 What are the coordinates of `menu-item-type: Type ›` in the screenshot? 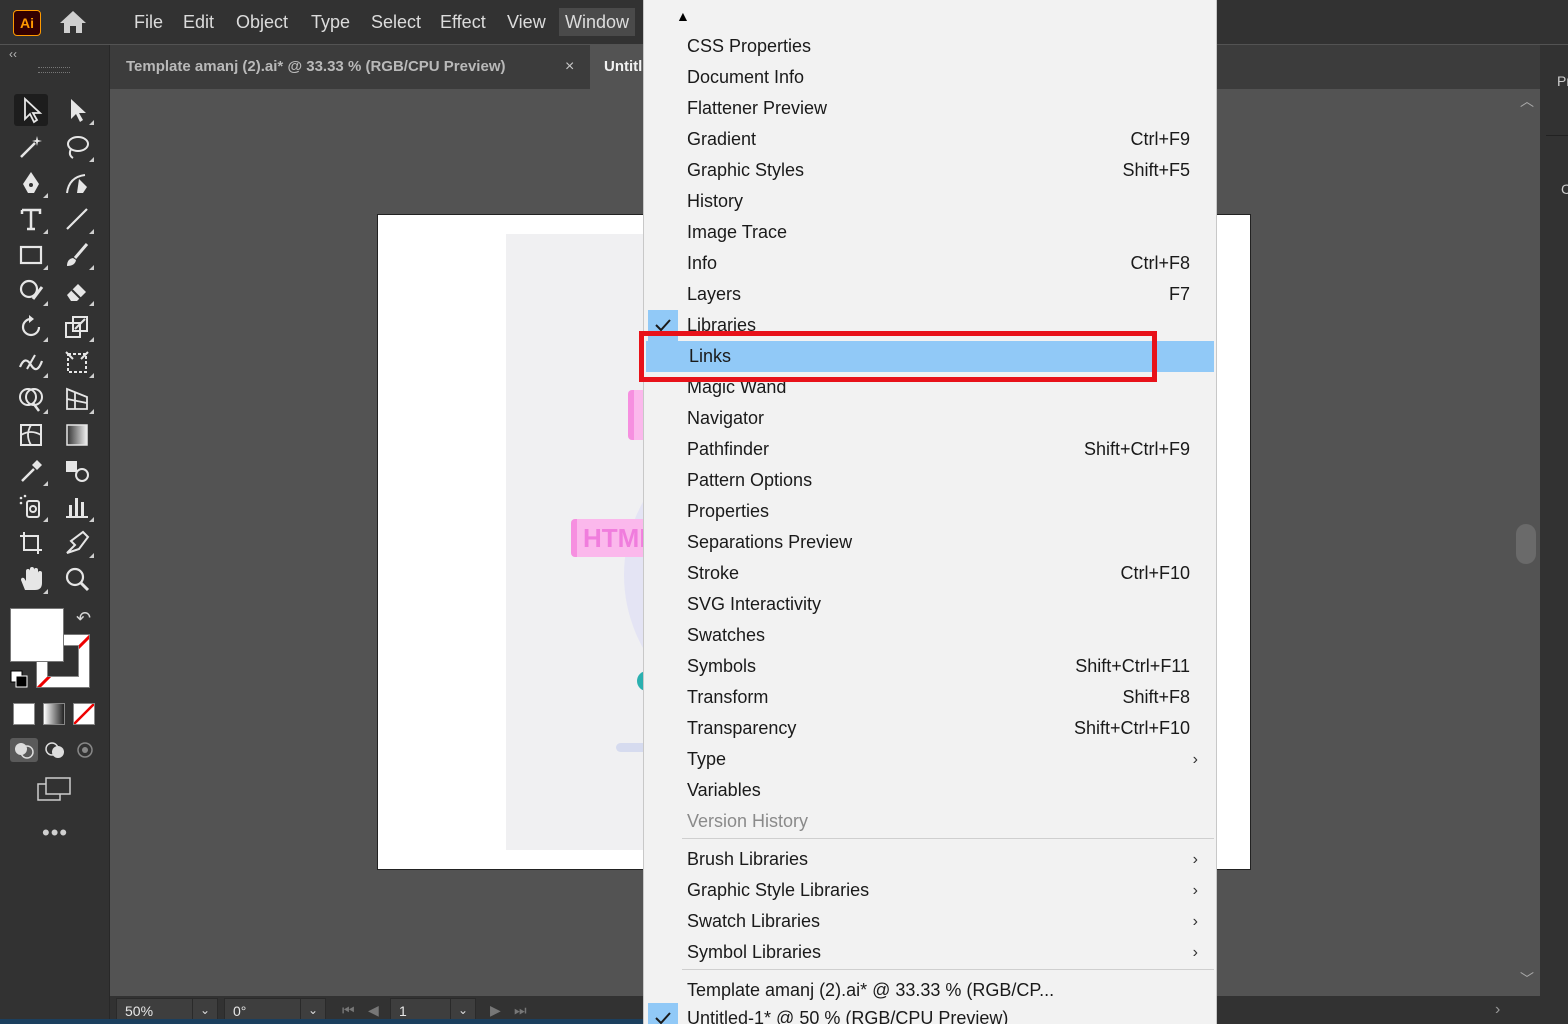 It's located at (930, 759).